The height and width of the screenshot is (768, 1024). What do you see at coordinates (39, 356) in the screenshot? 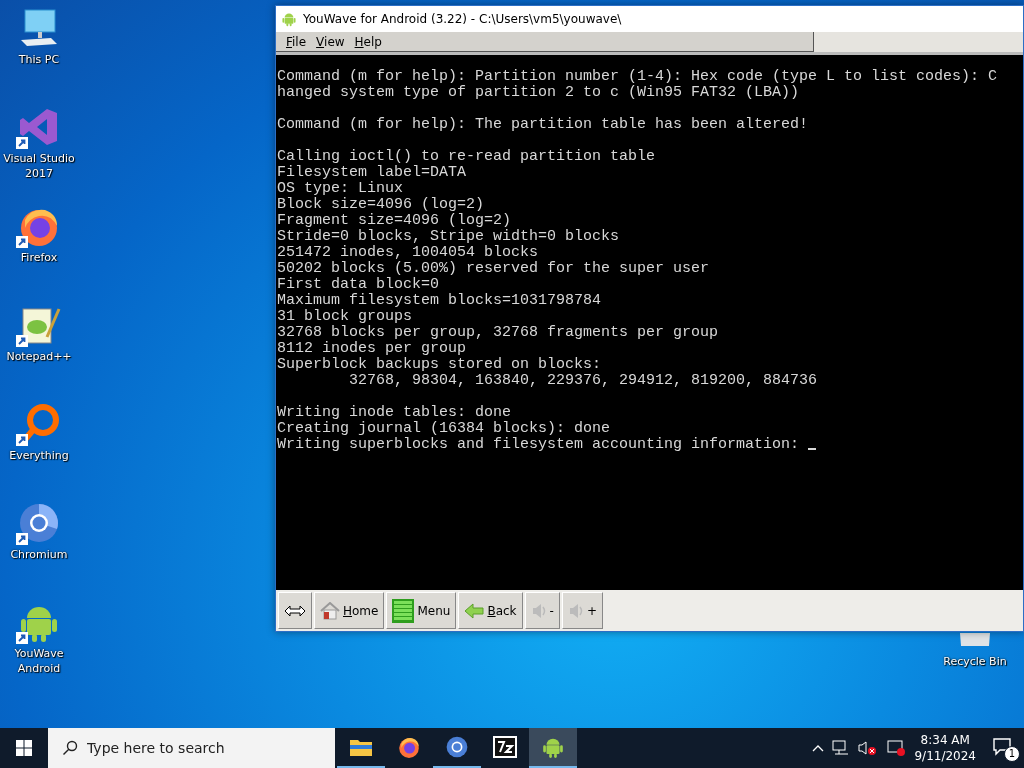
I see `icon-label: Notepad++` at bounding box center [39, 356].